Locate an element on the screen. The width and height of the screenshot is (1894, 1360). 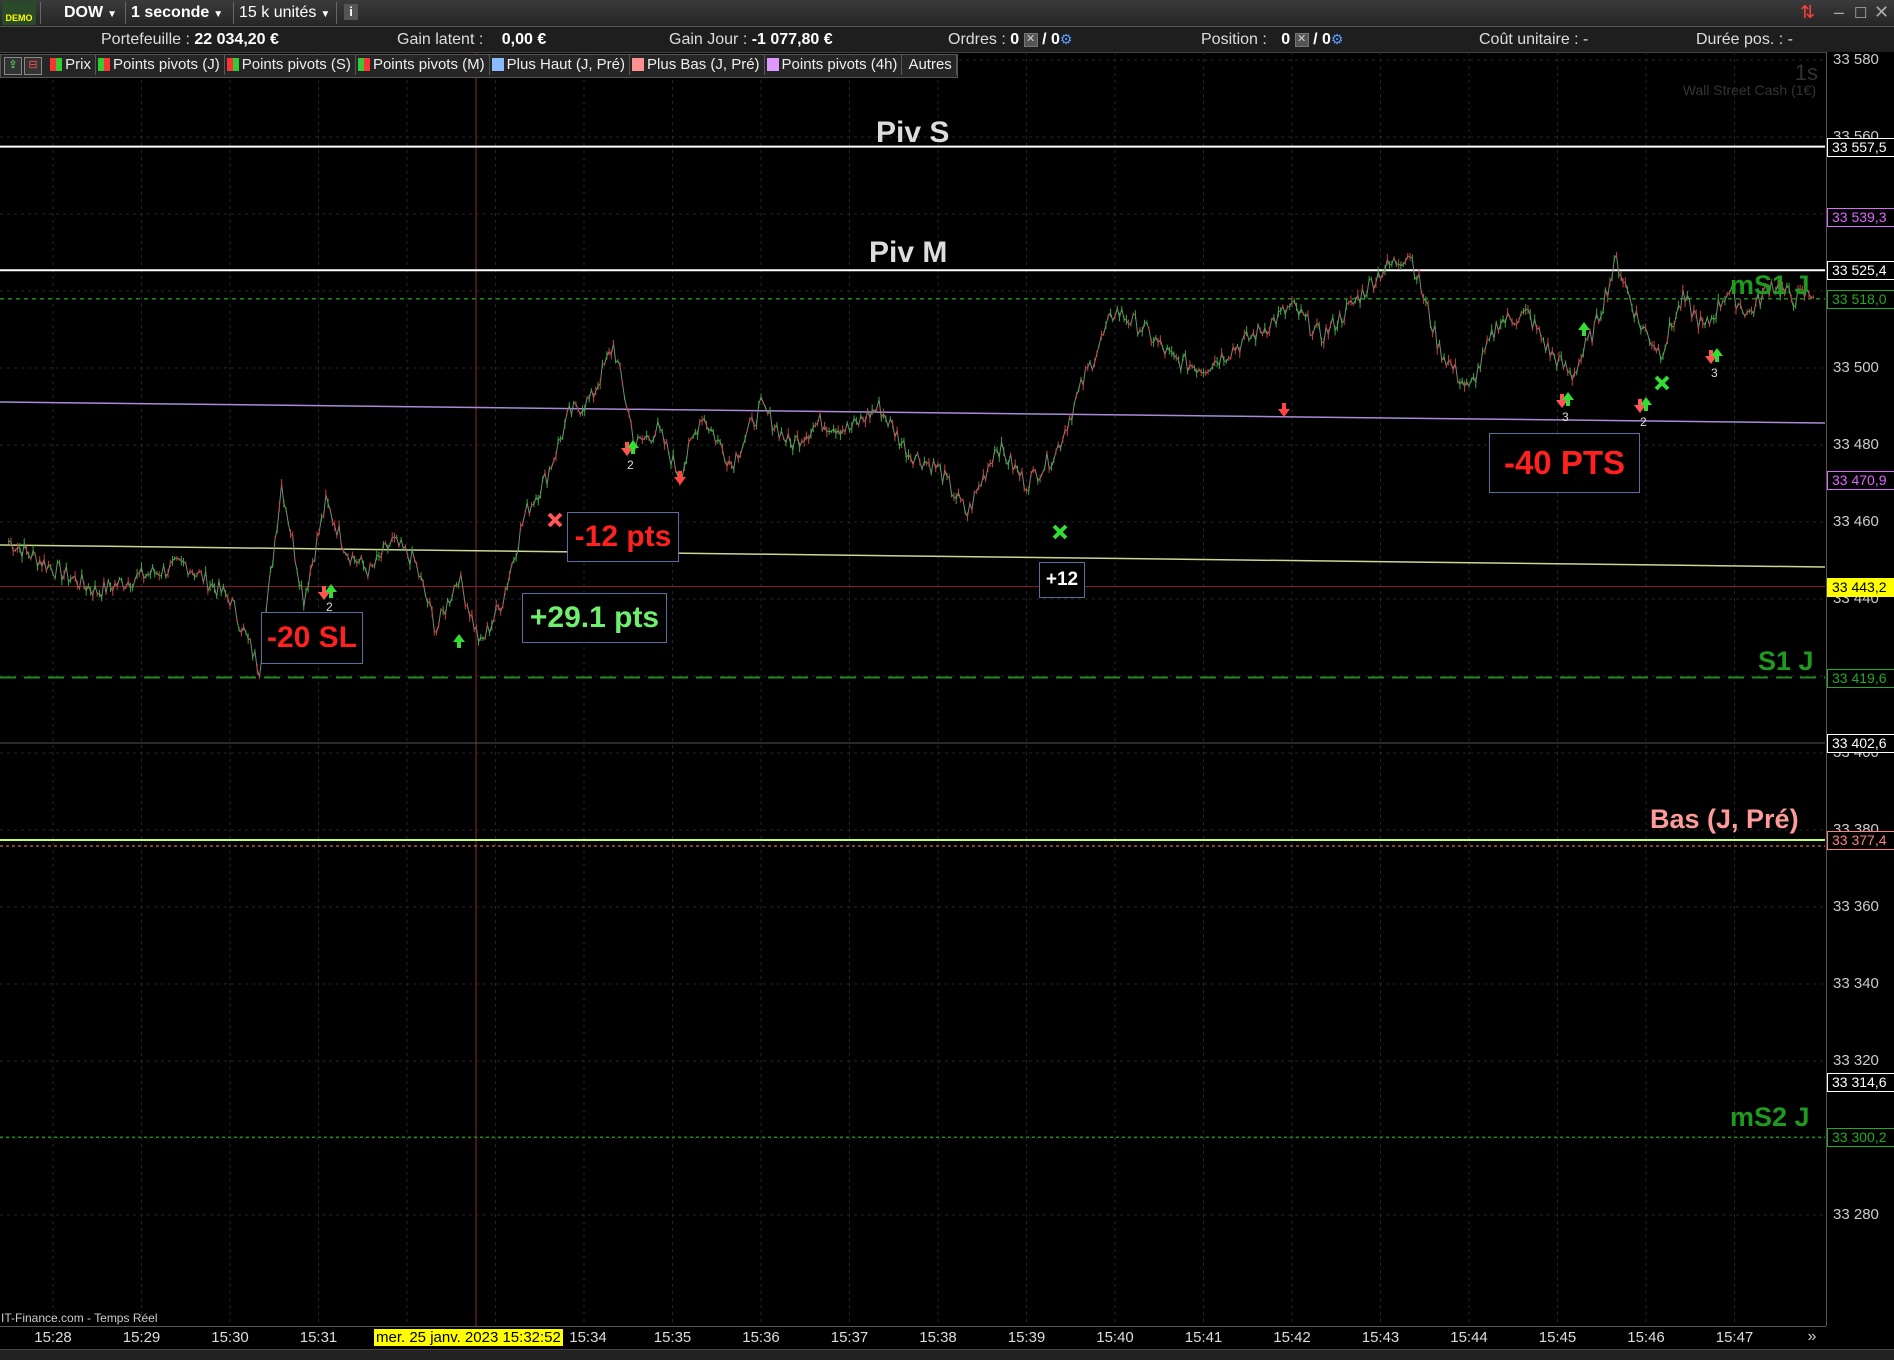
cursor-date-tag: mer. 25 janv. 2023 15:32:52 is located at coordinates (468, 1337).